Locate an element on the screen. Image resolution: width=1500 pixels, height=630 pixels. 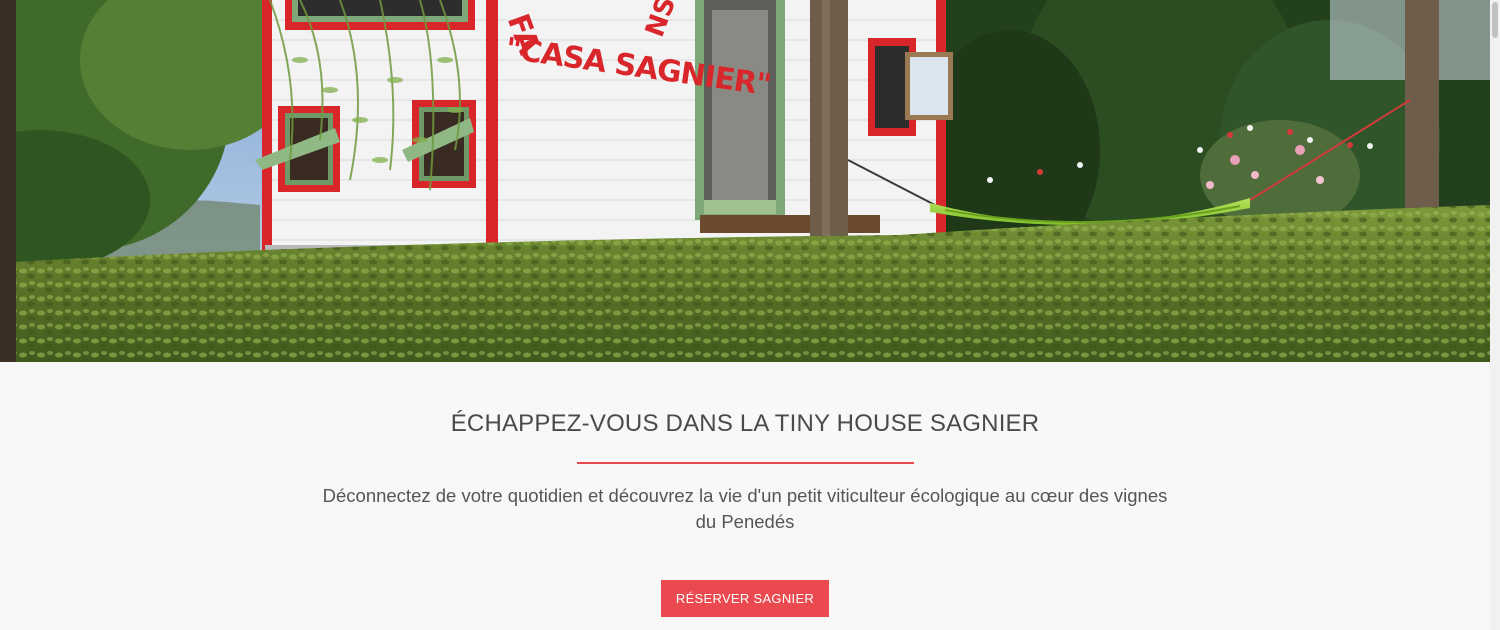
headline-divider is located at coordinates (745, 463).